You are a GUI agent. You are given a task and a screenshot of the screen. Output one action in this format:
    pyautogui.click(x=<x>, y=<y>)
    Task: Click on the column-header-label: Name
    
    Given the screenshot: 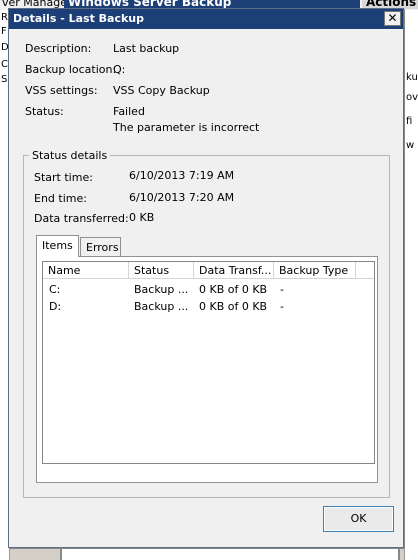 What is the action you would take?
    pyautogui.click(x=64, y=270)
    